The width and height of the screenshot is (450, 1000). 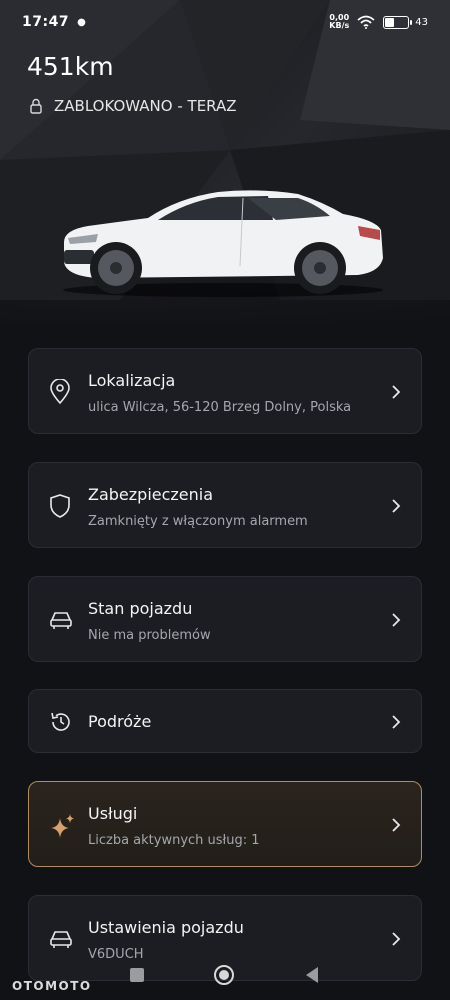 What do you see at coordinates (166, 927) in the screenshot?
I see `card-title: Ustawienia pojazdu` at bounding box center [166, 927].